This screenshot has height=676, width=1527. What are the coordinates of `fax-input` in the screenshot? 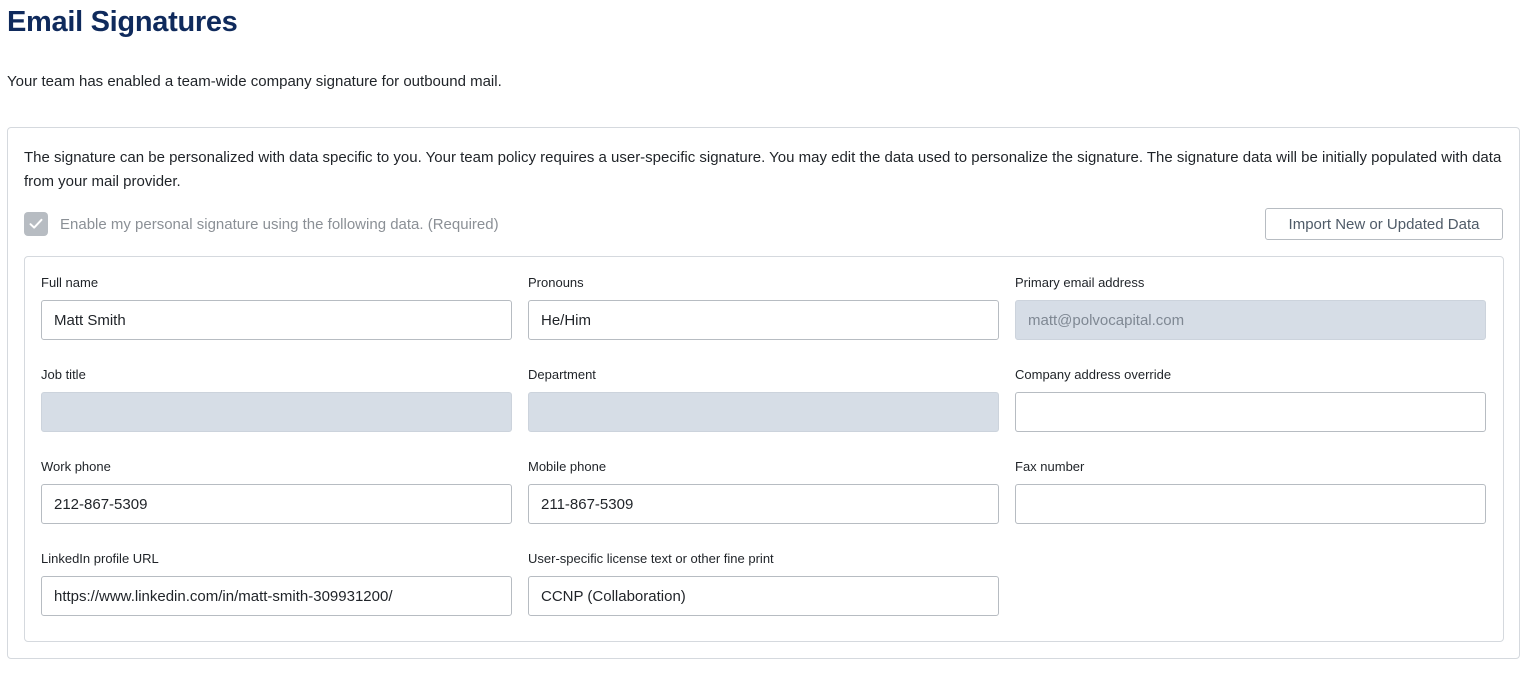 It's located at (1250, 504).